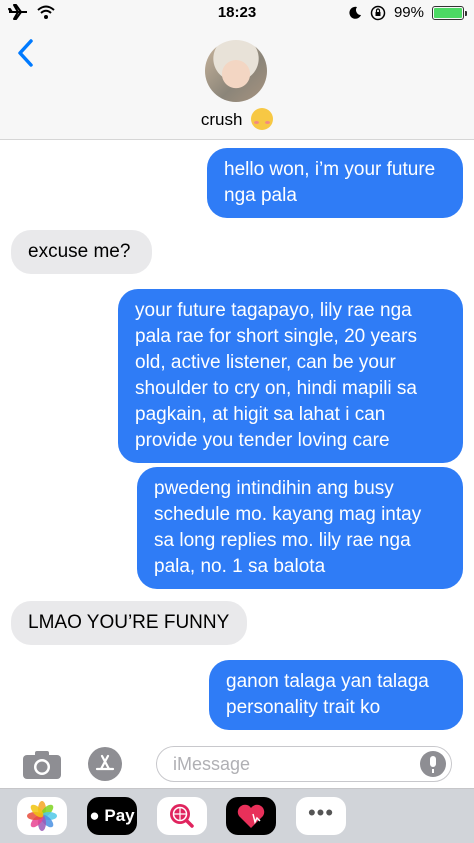  Describe the element at coordinates (378, 12) in the screenshot. I see `orientation-lock-icon` at that location.